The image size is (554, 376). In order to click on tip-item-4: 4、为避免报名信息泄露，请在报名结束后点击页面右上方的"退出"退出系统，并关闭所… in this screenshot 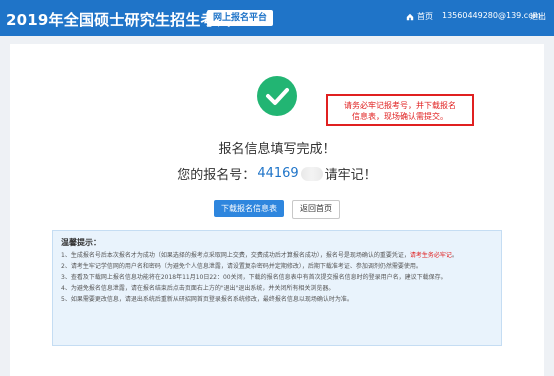, I will do `click(198, 288)`.